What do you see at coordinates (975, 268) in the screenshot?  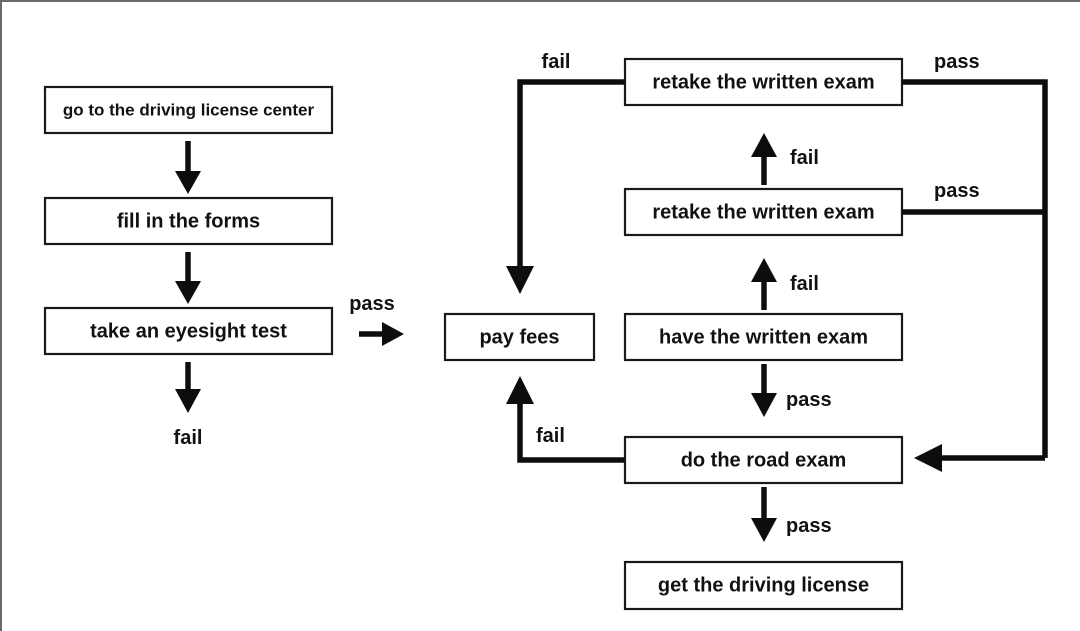 I see `edge-retake-top-pass-to-road` at bounding box center [975, 268].